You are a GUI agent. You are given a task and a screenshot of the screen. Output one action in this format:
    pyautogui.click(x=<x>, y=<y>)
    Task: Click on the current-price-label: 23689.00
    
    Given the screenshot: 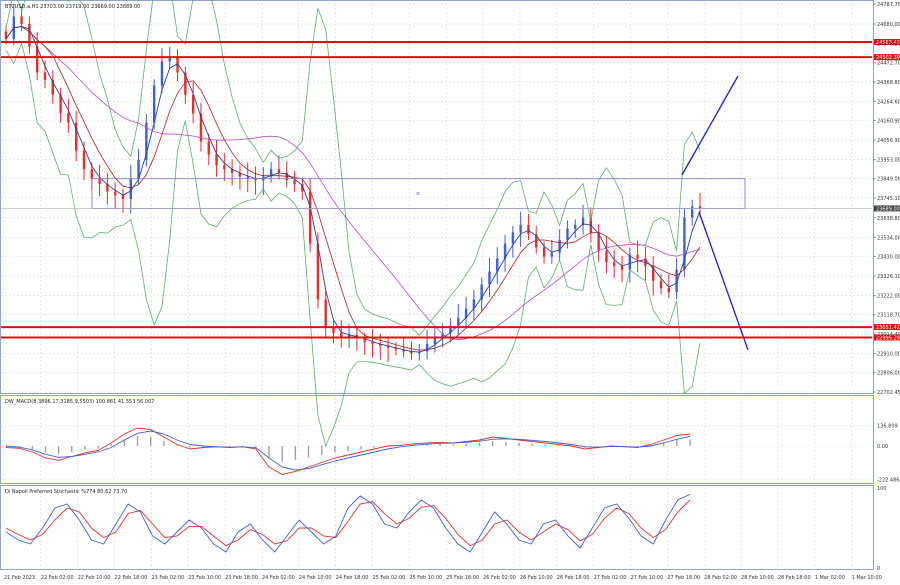 What is the action you would take?
    pyautogui.click(x=888, y=209)
    